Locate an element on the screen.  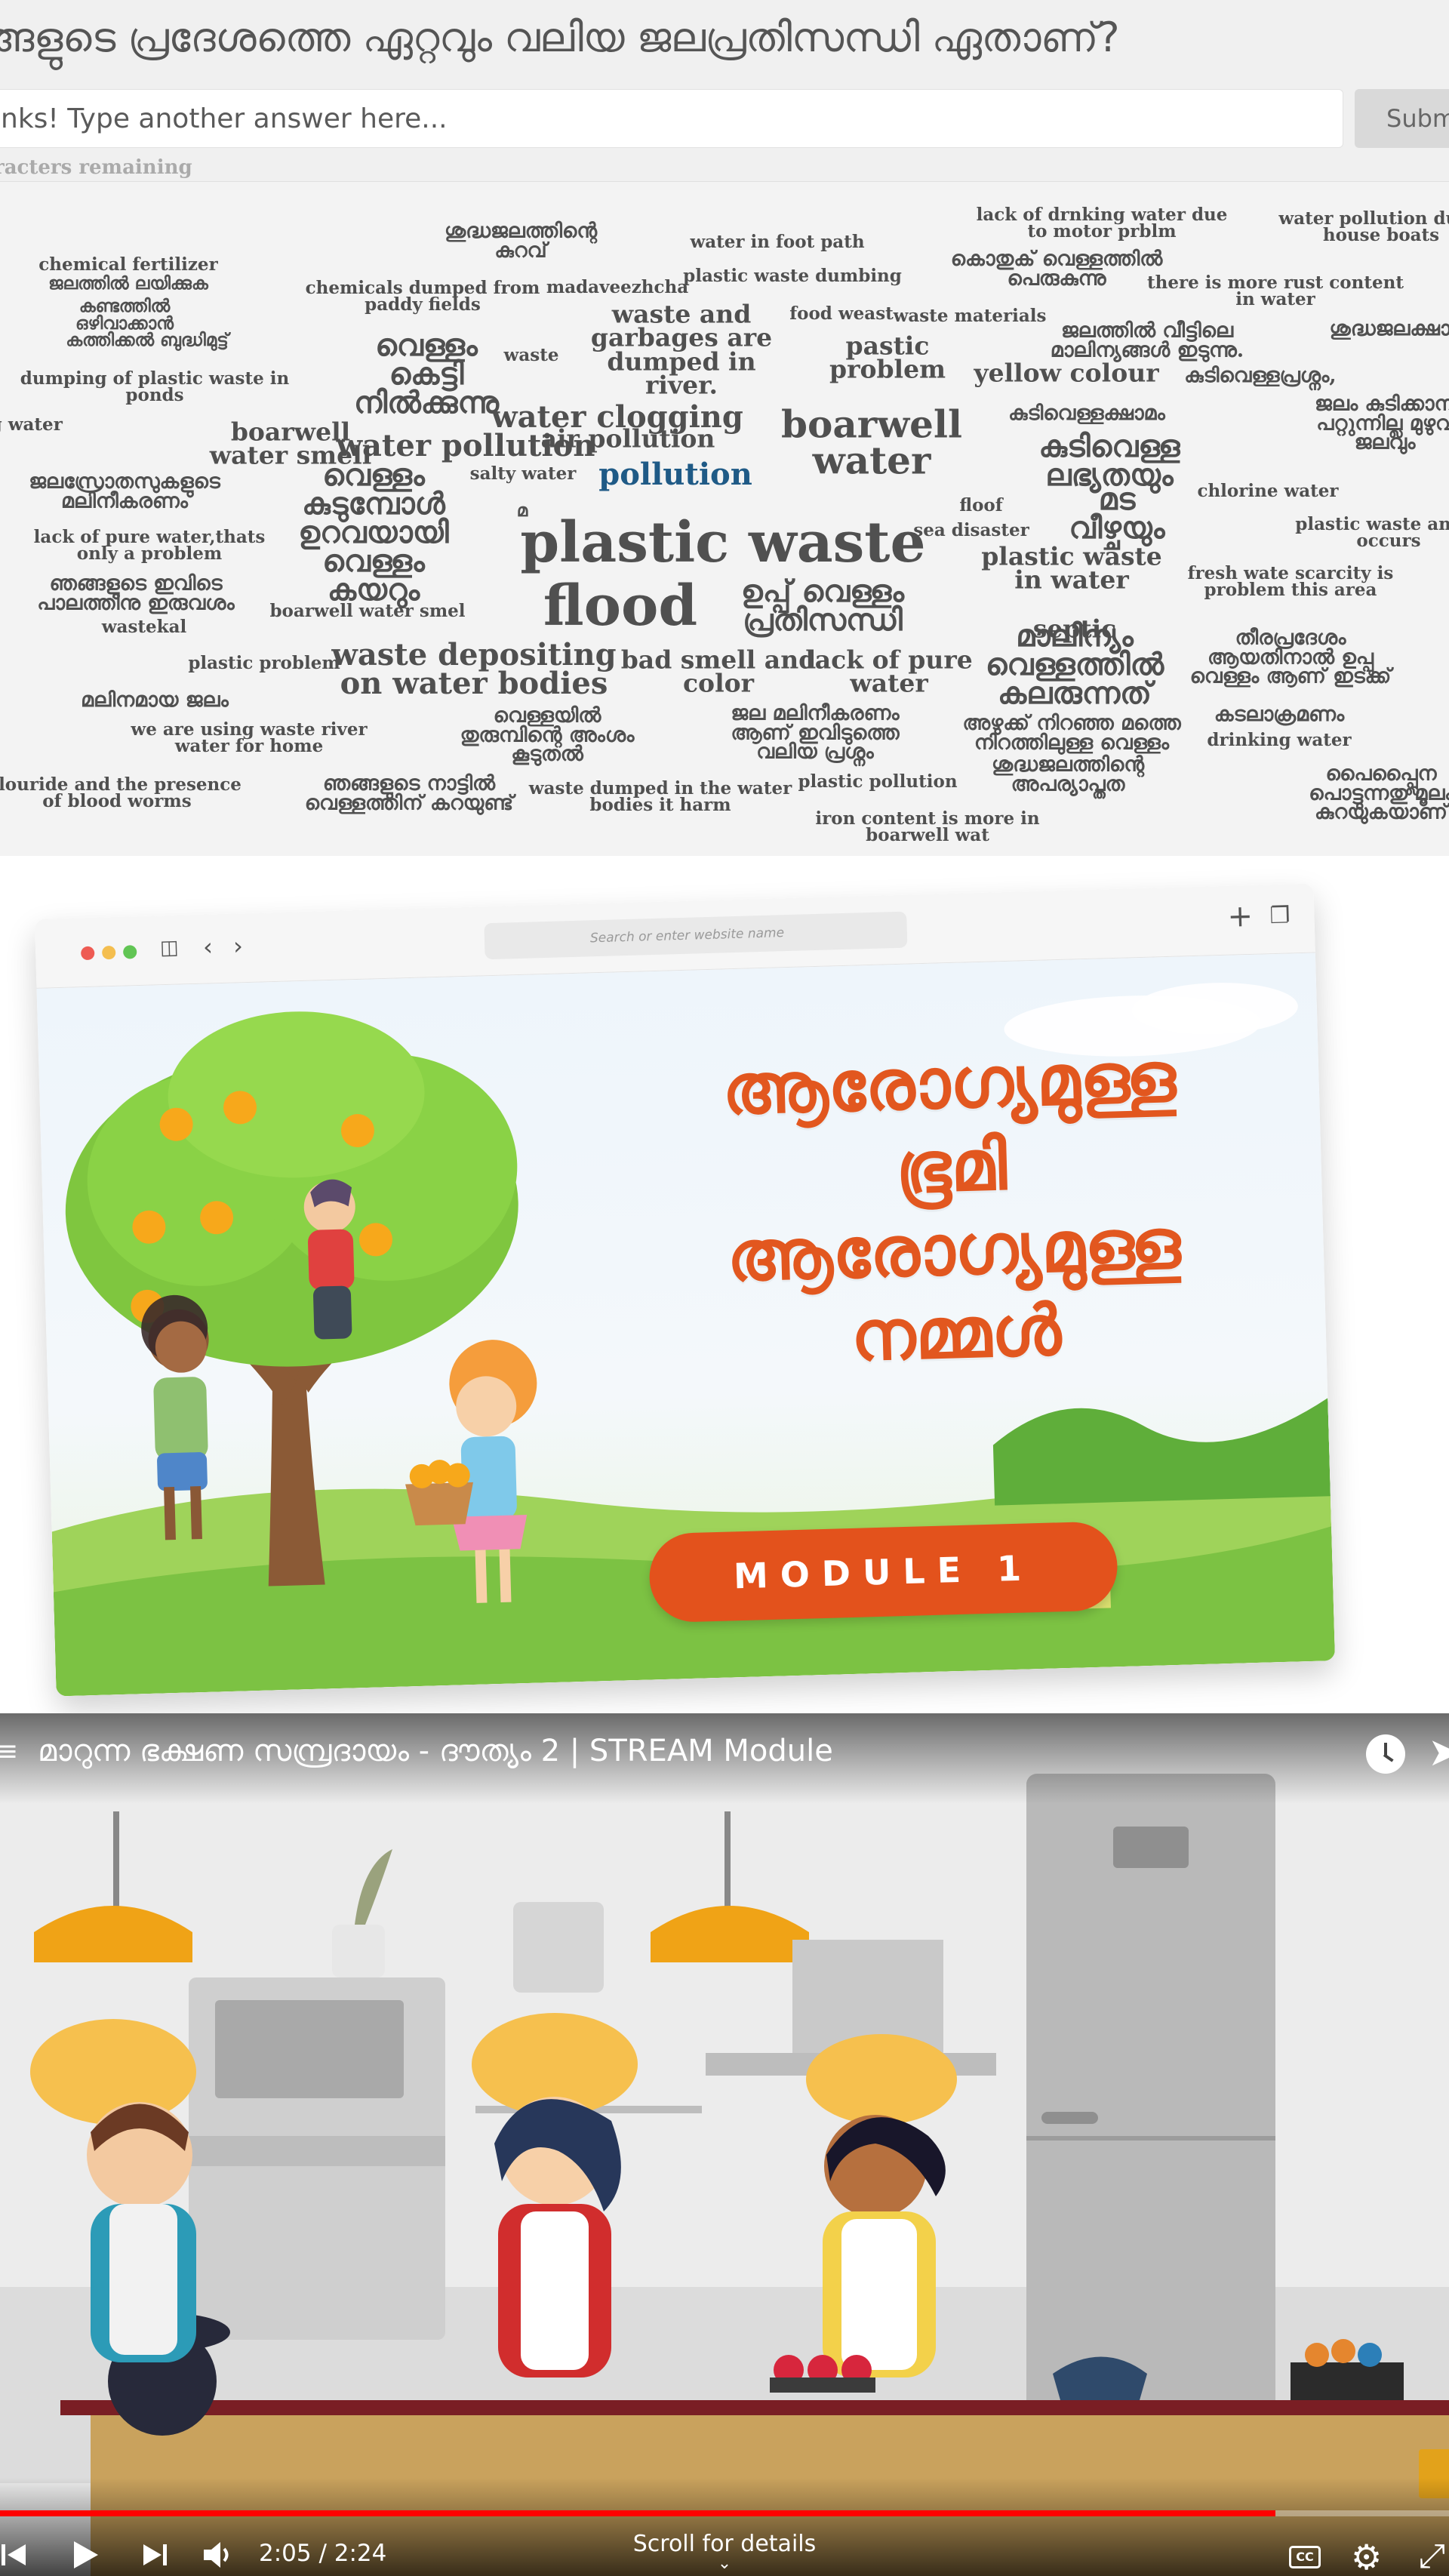
word-cloud-word: fresh wate scarcity is problem this area is located at coordinates (1290, 581).